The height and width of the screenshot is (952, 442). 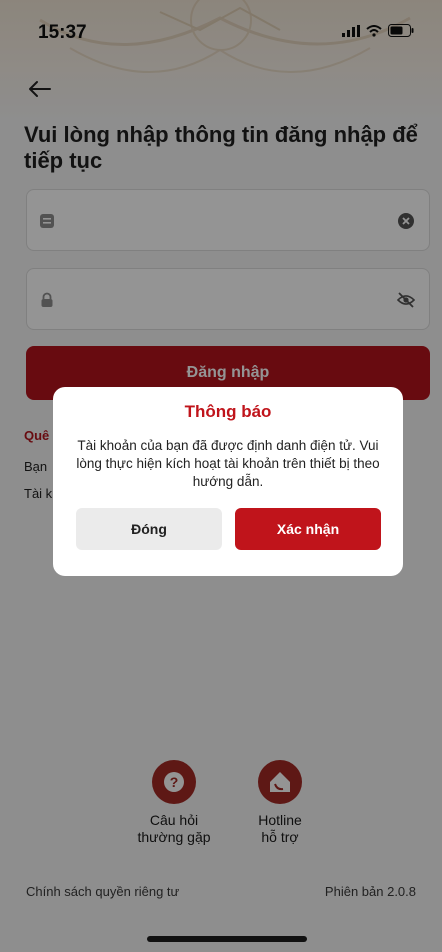 I want to click on confirm-button: Xác nhận, so click(x=308, y=529).